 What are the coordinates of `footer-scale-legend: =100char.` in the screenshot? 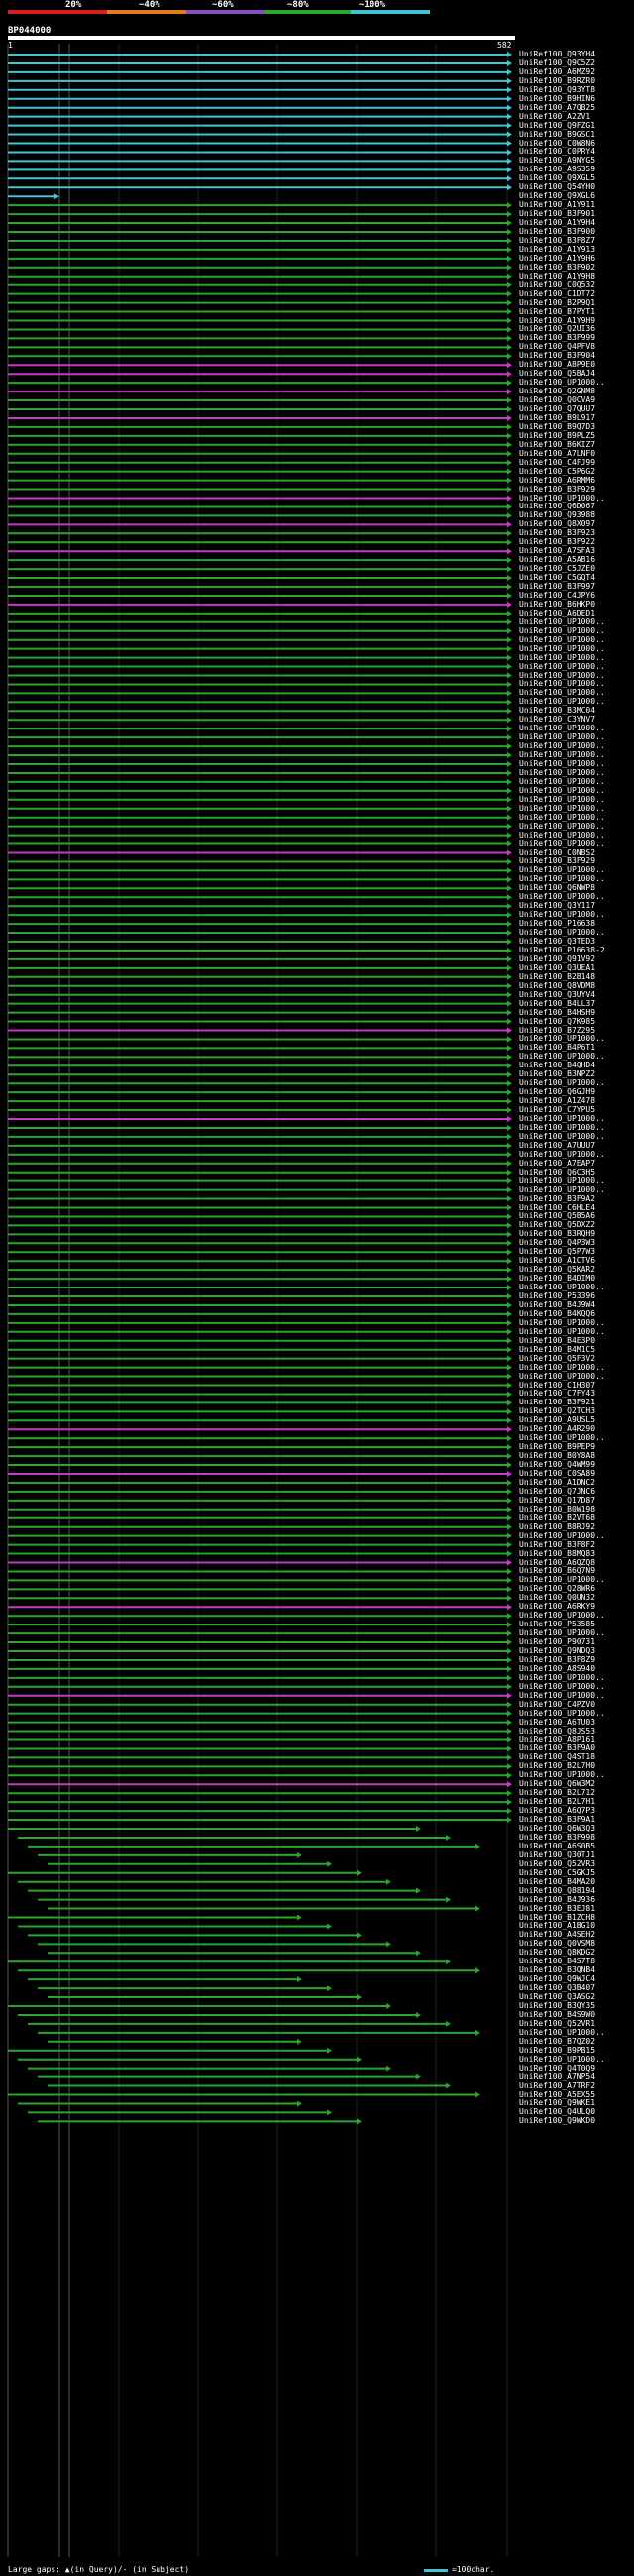 It's located at (473, 2569).